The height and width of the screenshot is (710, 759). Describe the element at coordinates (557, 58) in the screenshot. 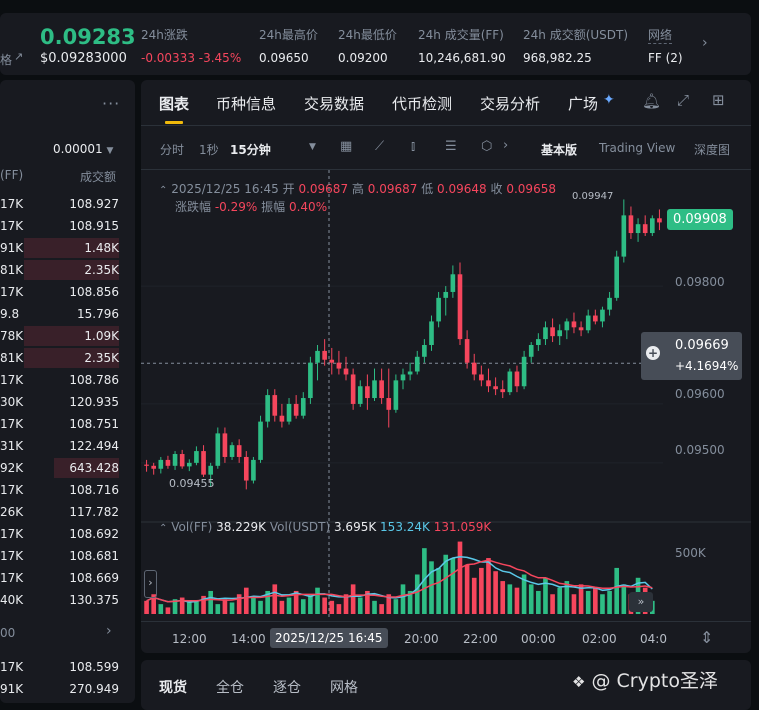

I see `stat-value: 968,982.25` at that location.